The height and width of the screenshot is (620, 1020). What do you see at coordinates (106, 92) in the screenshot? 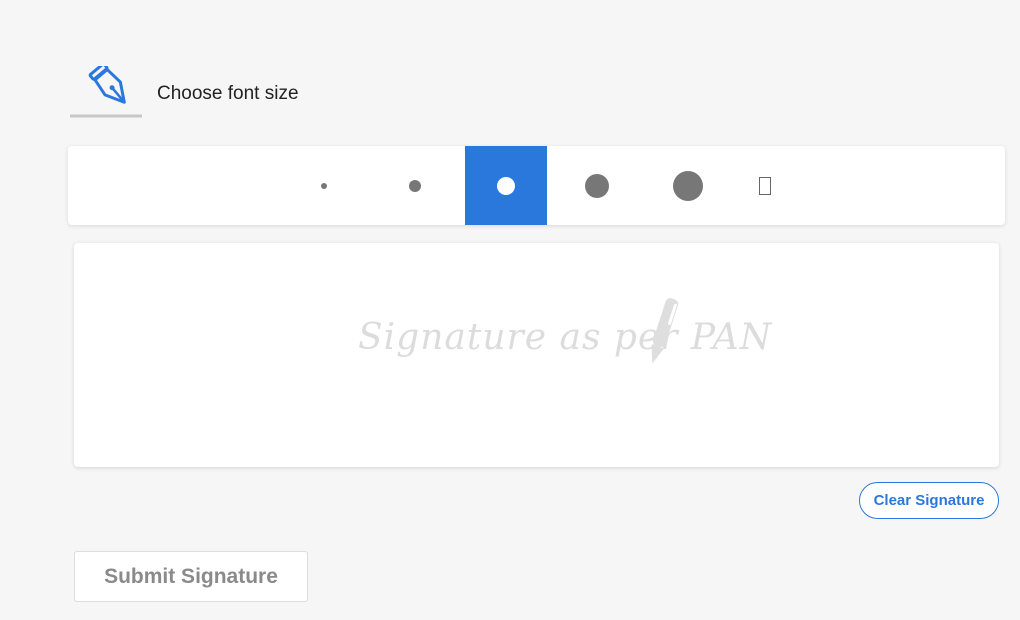
I see `pen-nib-icon` at bounding box center [106, 92].